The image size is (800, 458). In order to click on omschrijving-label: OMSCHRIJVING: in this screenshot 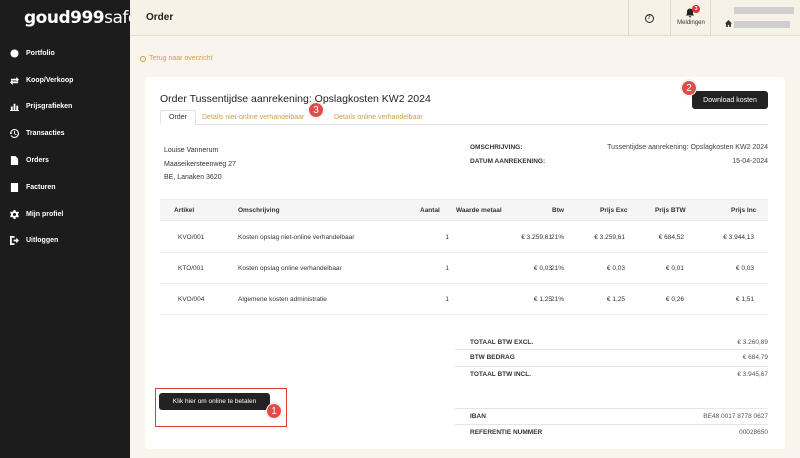, I will do `click(496, 147)`.